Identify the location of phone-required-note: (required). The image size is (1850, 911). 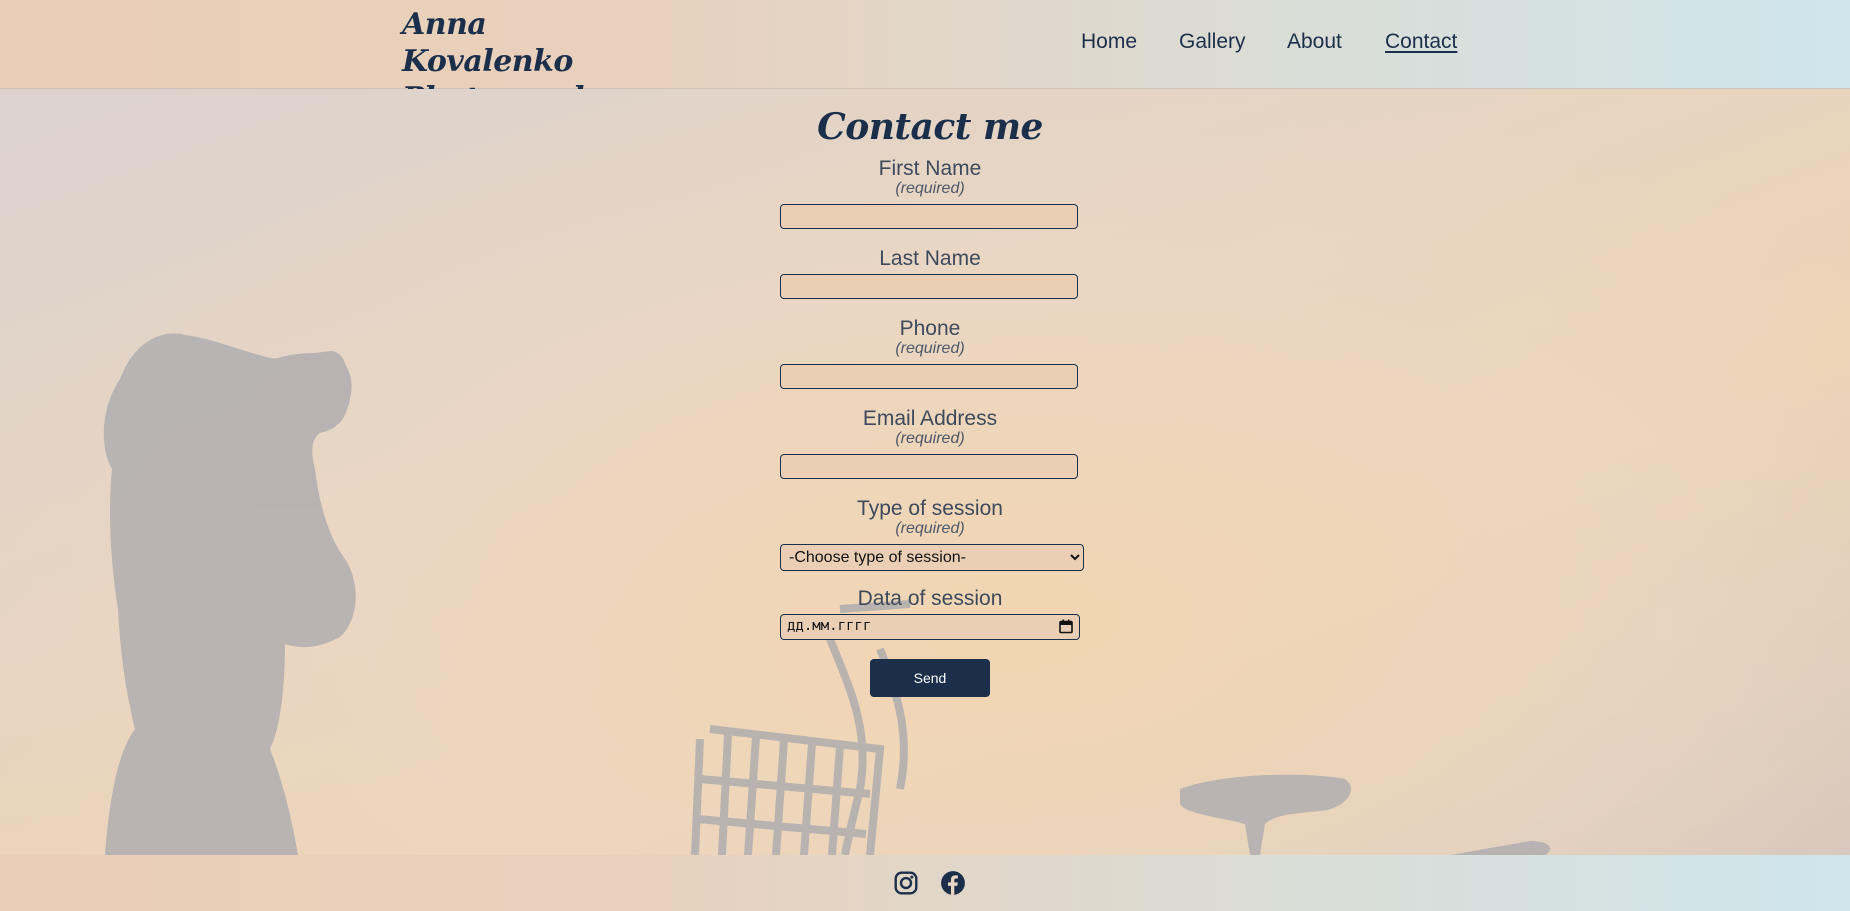
(930, 348).